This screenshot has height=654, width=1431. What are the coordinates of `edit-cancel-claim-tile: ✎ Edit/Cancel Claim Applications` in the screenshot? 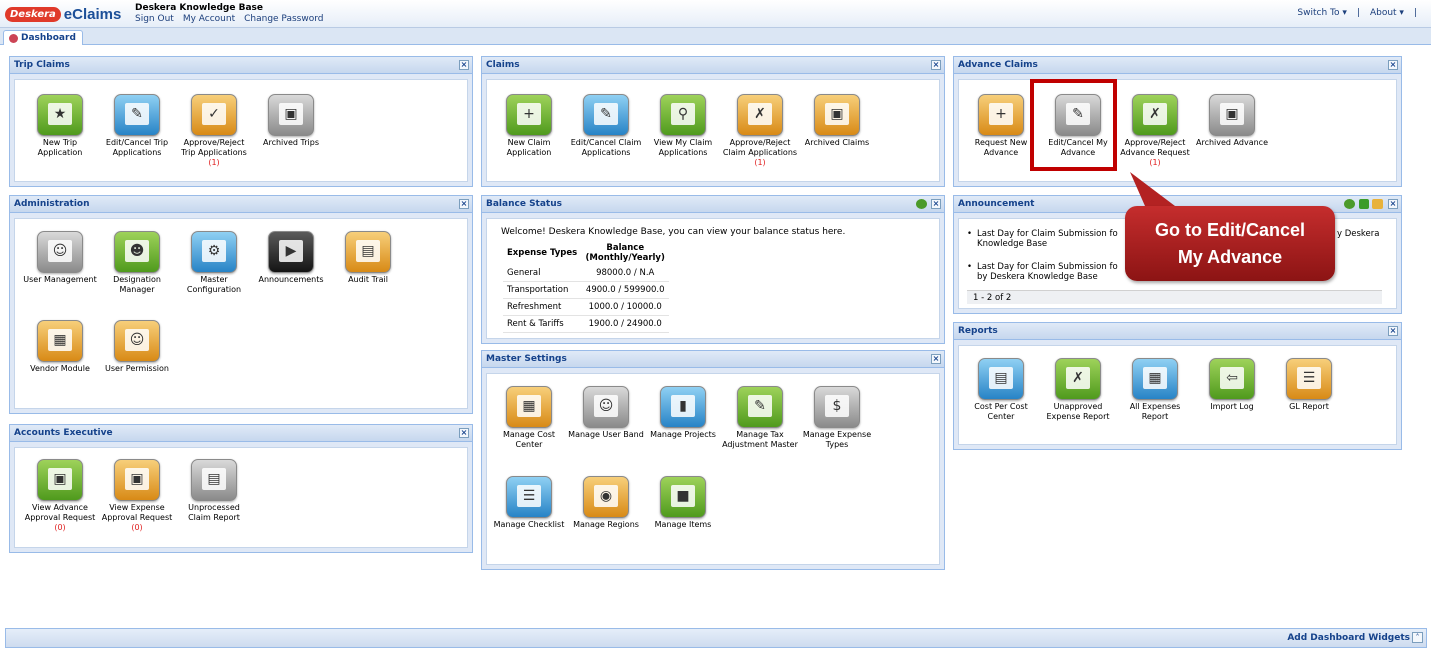 It's located at (606, 126).